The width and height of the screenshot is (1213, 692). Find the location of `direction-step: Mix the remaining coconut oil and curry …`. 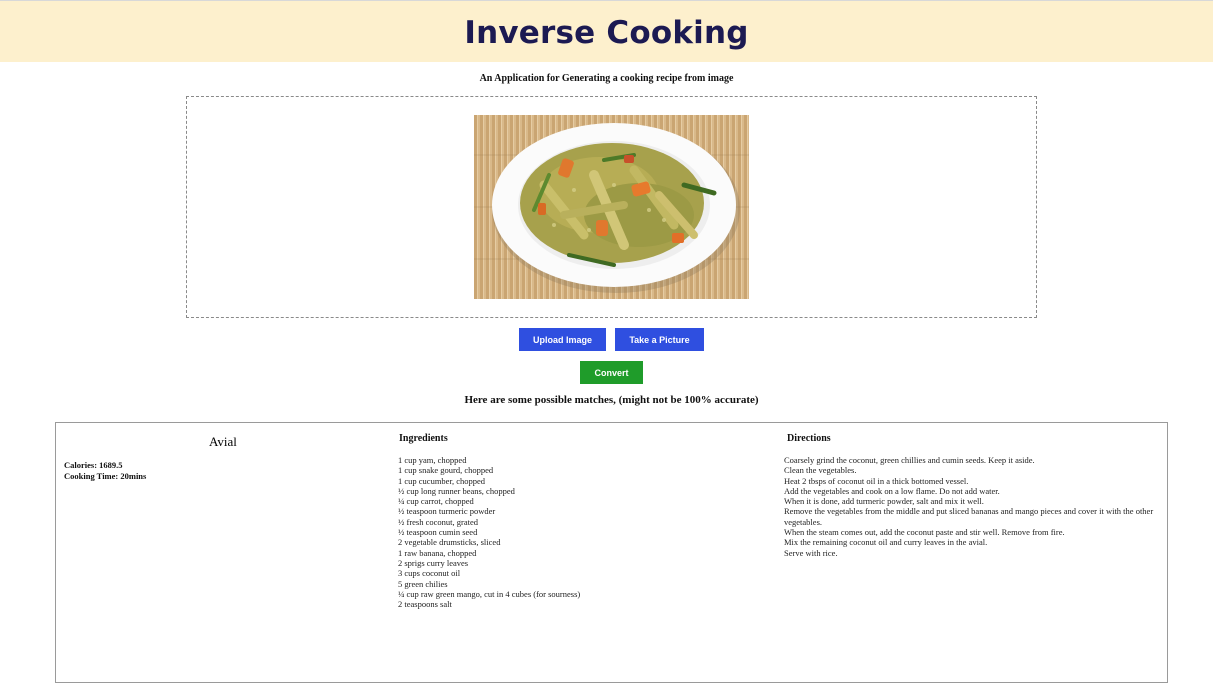

direction-step: Mix the remaining coconut oil and curry … is located at coordinates (886, 542).